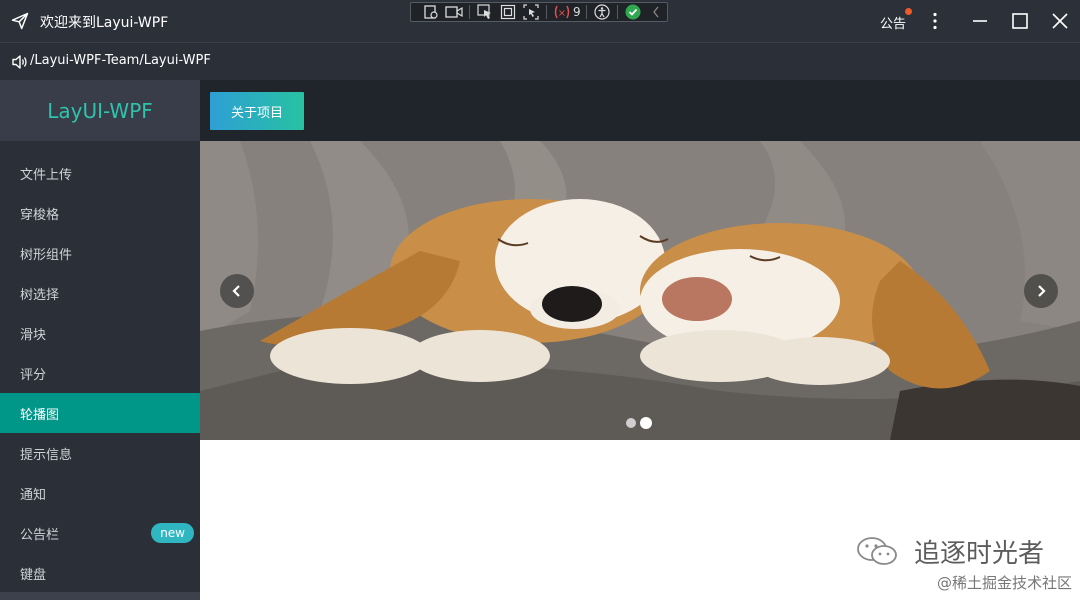 This screenshot has height=600, width=1080. Describe the element at coordinates (639, 423) in the screenshot. I see `carousel-indicators` at that location.